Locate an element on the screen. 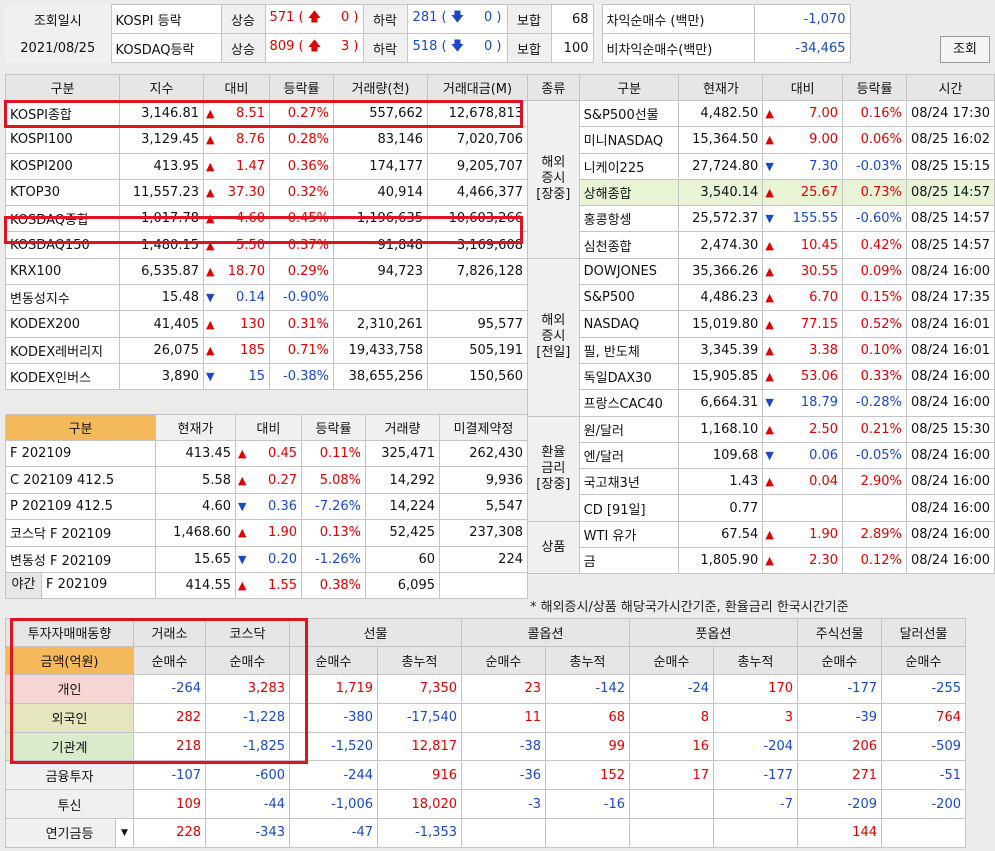  group-label-line: [전일] is located at coordinates (553, 353).